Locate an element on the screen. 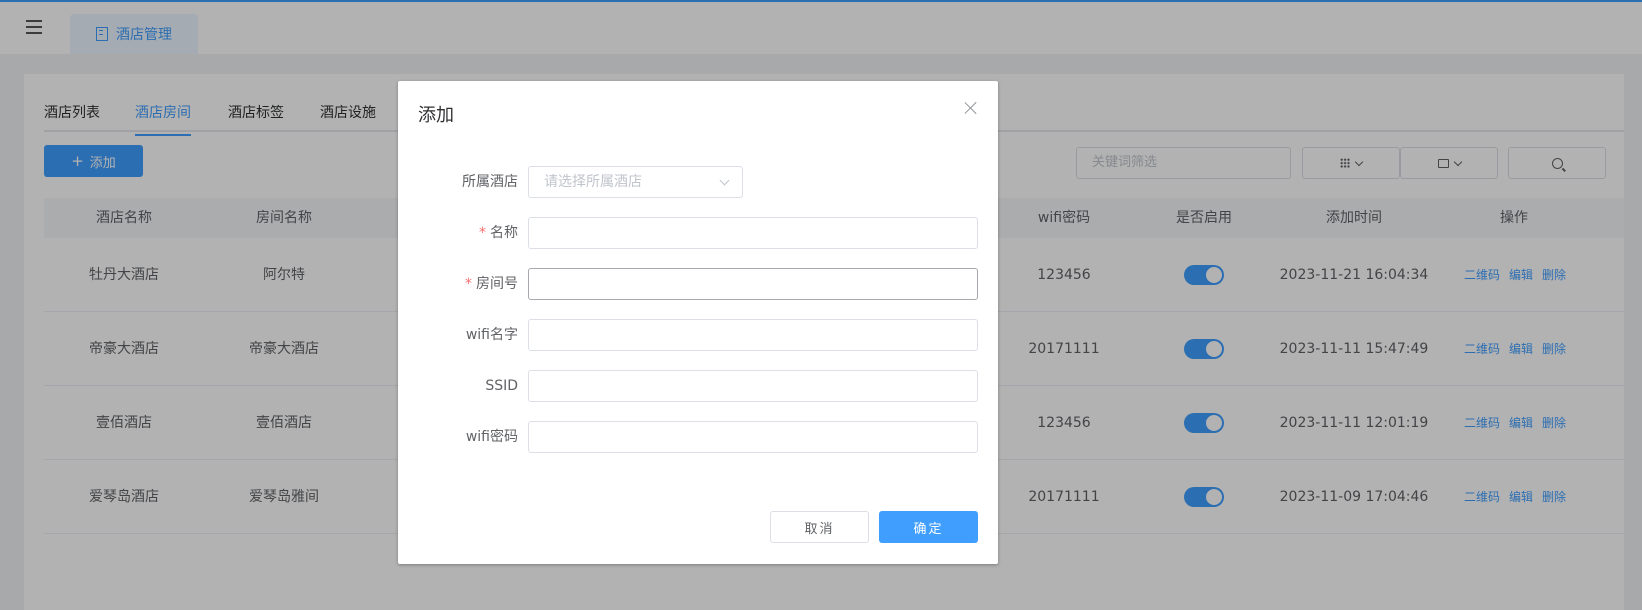 The width and height of the screenshot is (1642, 610). wifi-password-input is located at coordinates (753, 437).